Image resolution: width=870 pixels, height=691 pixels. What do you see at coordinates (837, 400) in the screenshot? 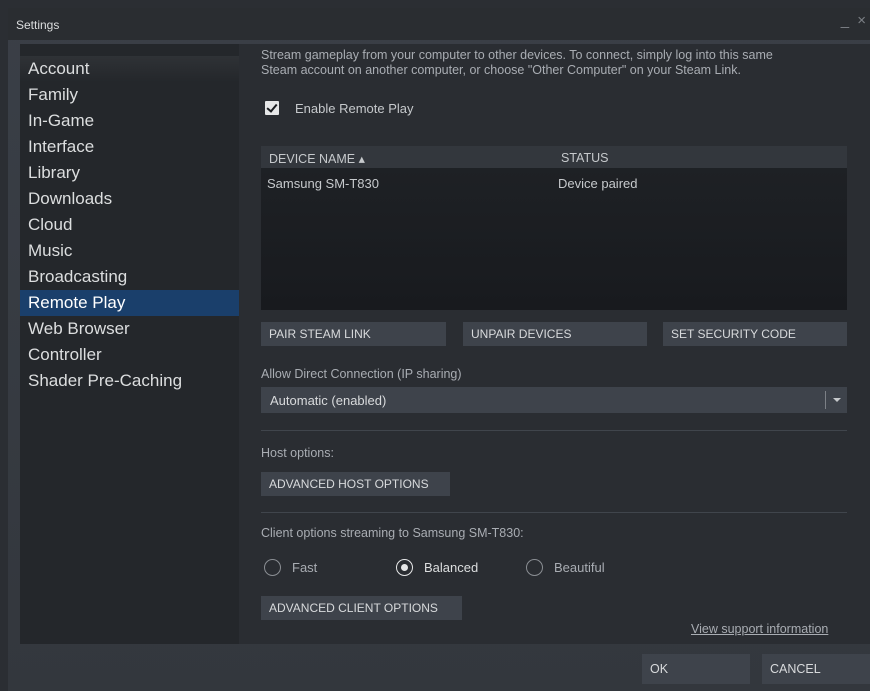
I see `chevron-down-icon` at bounding box center [837, 400].